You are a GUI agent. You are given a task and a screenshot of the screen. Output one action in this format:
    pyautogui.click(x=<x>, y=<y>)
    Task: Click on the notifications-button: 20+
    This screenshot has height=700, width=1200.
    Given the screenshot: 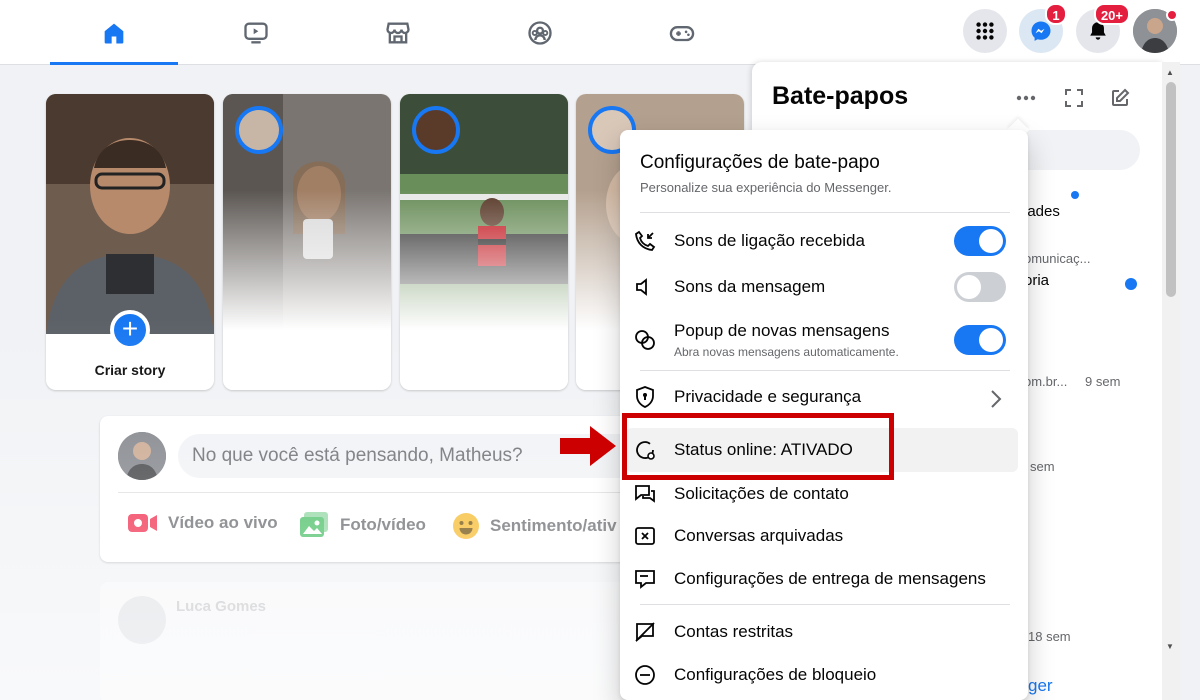 What is the action you would take?
    pyautogui.click(x=1103, y=28)
    